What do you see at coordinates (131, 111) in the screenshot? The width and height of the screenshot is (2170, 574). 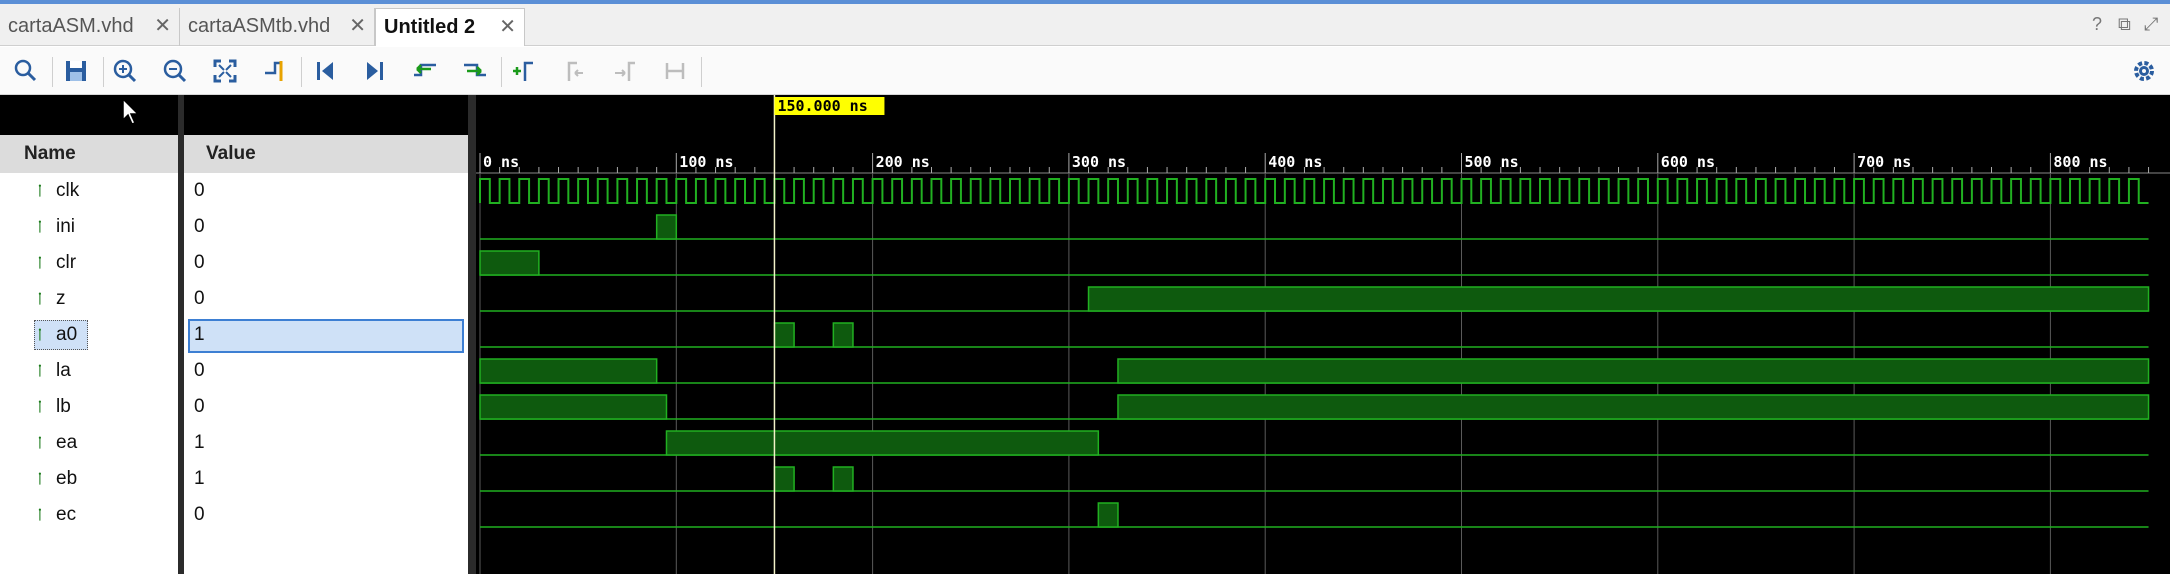 I see `mouse-pointer-icon` at bounding box center [131, 111].